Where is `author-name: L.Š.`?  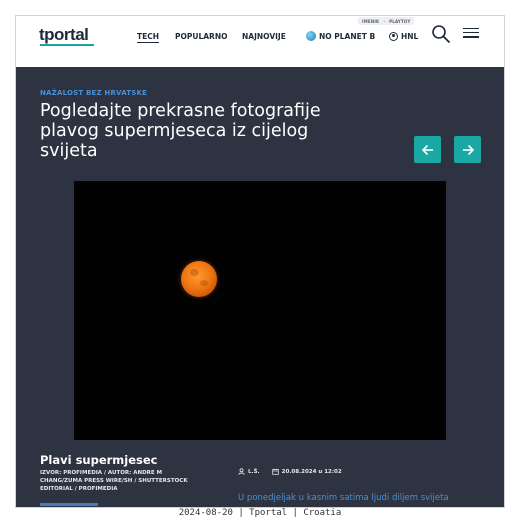 author-name: L.Š. is located at coordinates (254, 472).